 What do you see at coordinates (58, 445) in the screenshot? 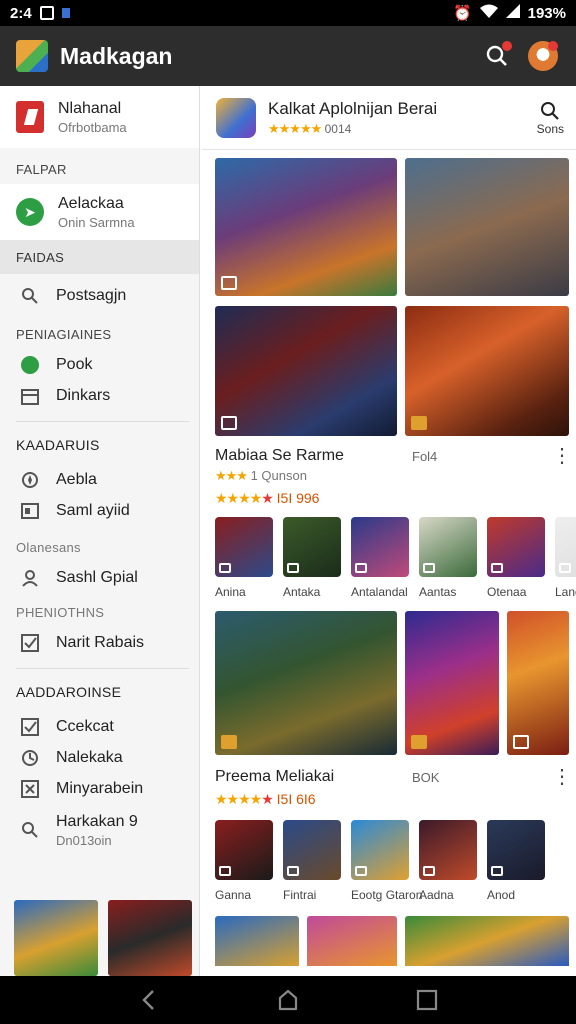
I see `section-header-4: KAADARUIS` at bounding box center [58, 445].